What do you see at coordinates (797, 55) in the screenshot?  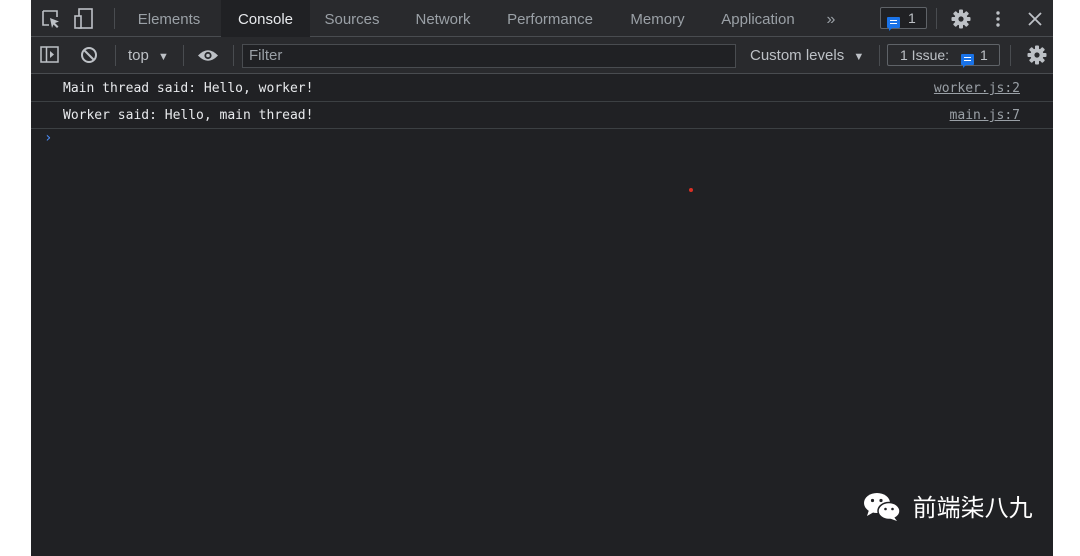 I see `log-levels-label: Custom levels` at bounding box center [797, 55].